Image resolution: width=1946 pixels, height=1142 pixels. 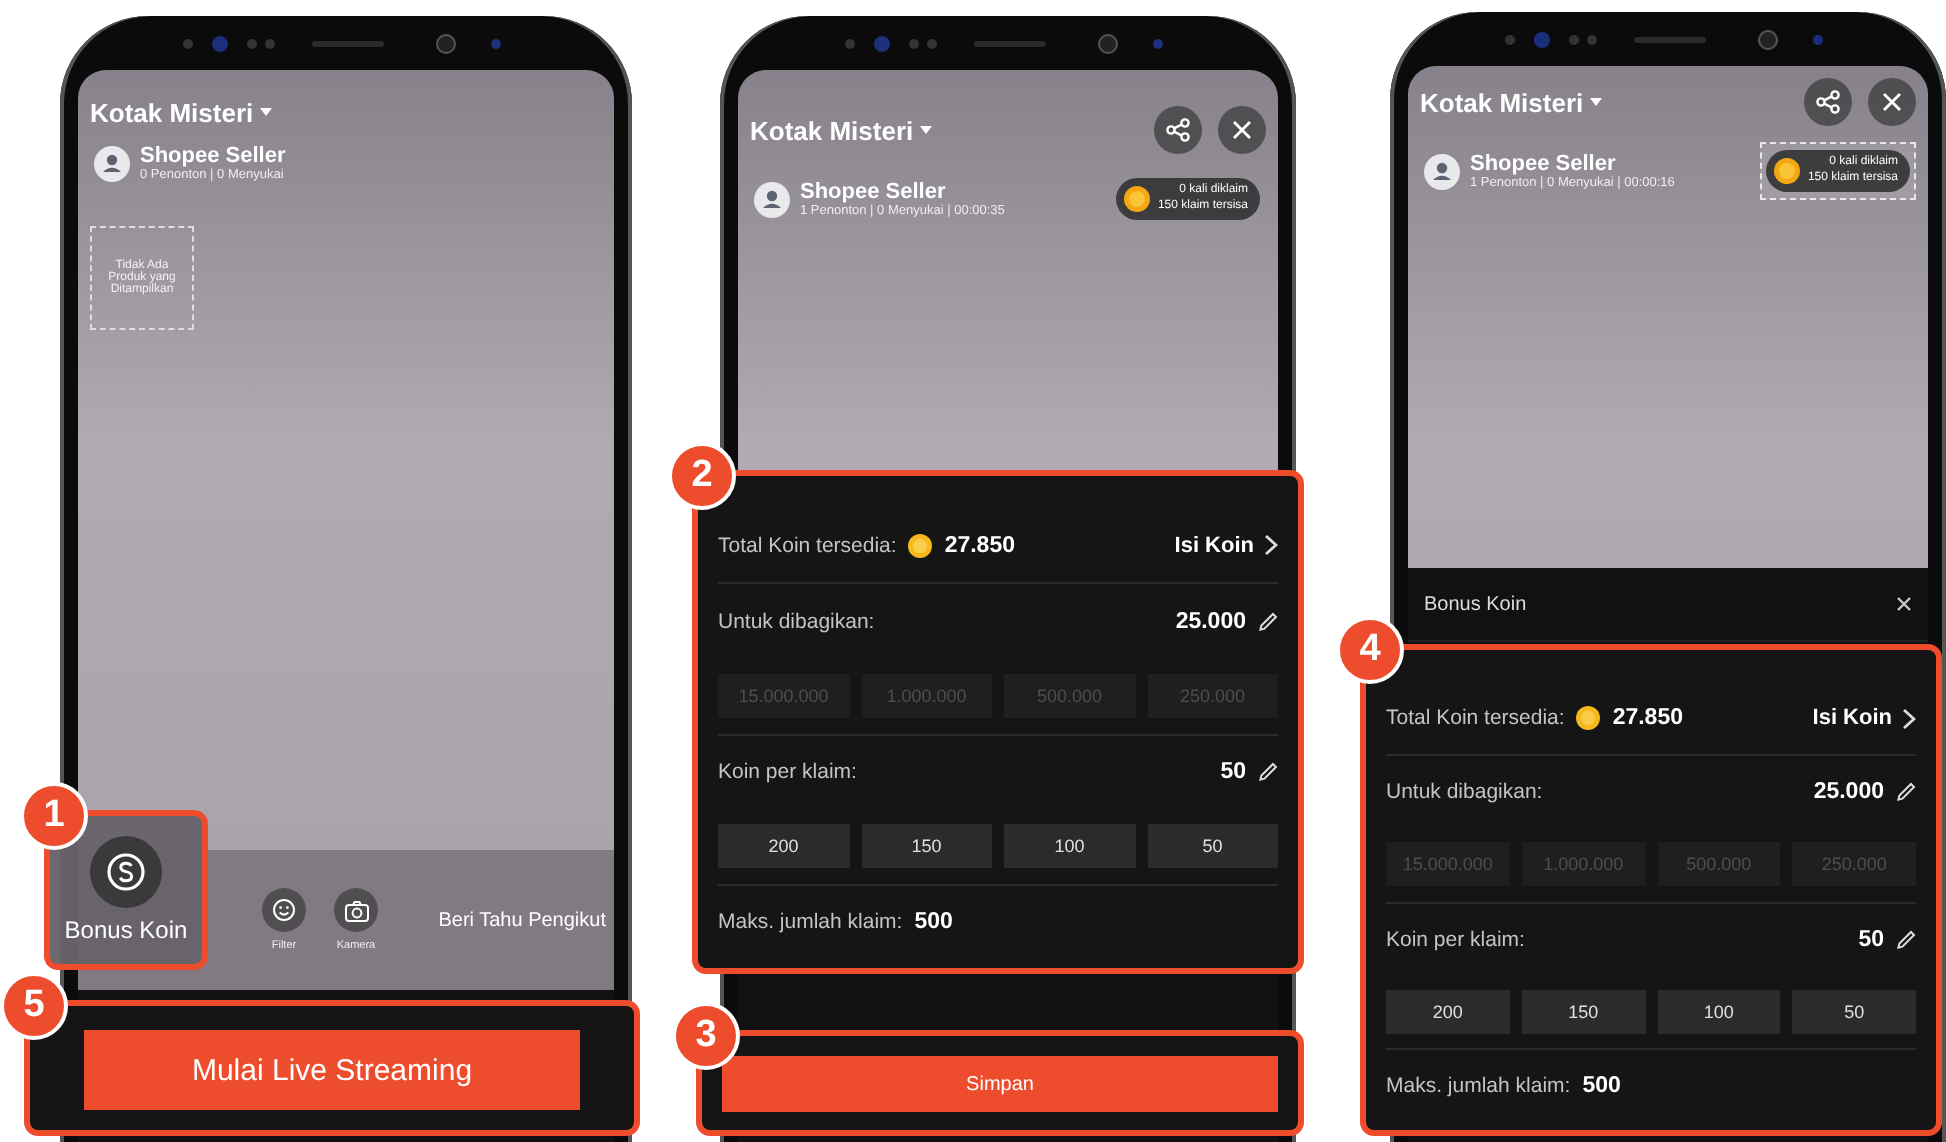 What do you see at coordinates (1370, 650) in the screenshot?
I see `step-number-badge: 4` at bounding box center [1370, 650].